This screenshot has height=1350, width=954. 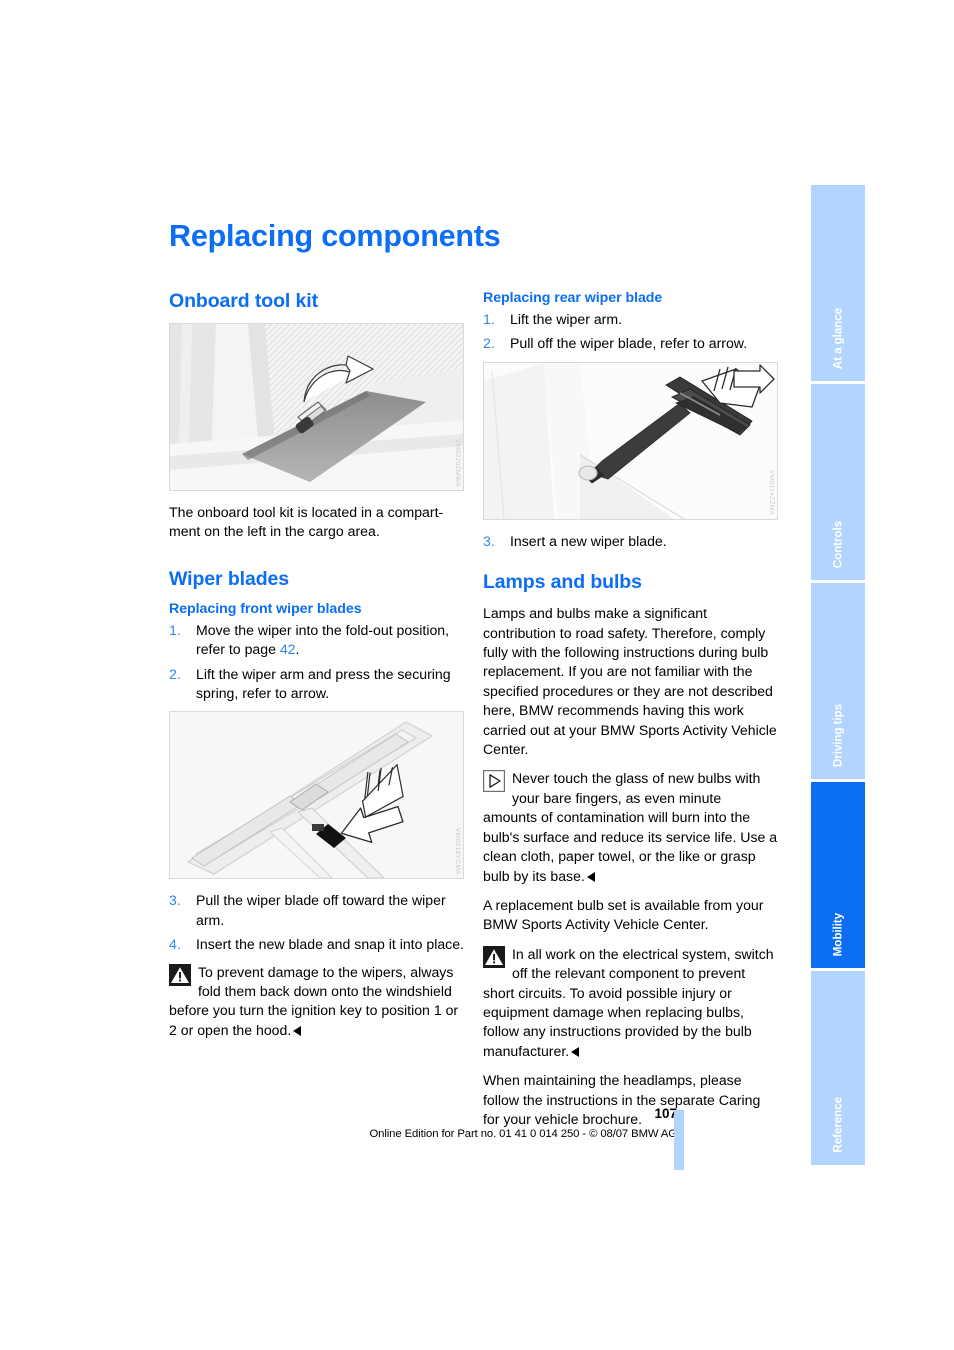 What do you see at coordinates (838, 544) in the screenshot?
I see `tab-label: Controls` at bounding box center [838, 544].